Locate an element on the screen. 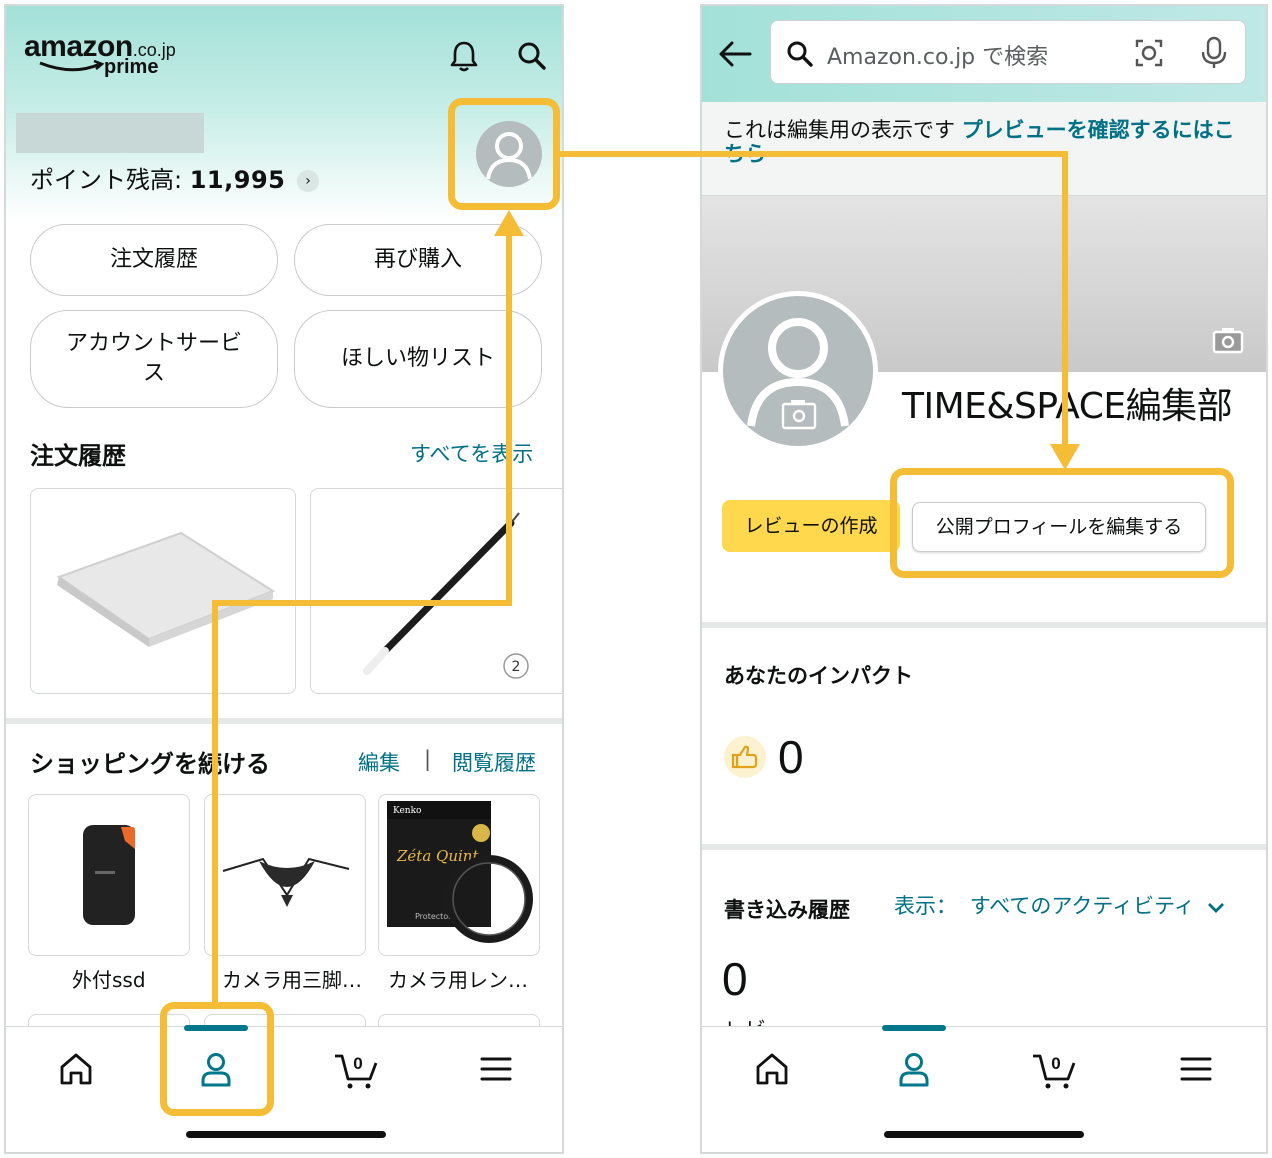 The width and height of the screenshot is (1272, 1158). tripod-bag-image is located at coordinates (286, 882).